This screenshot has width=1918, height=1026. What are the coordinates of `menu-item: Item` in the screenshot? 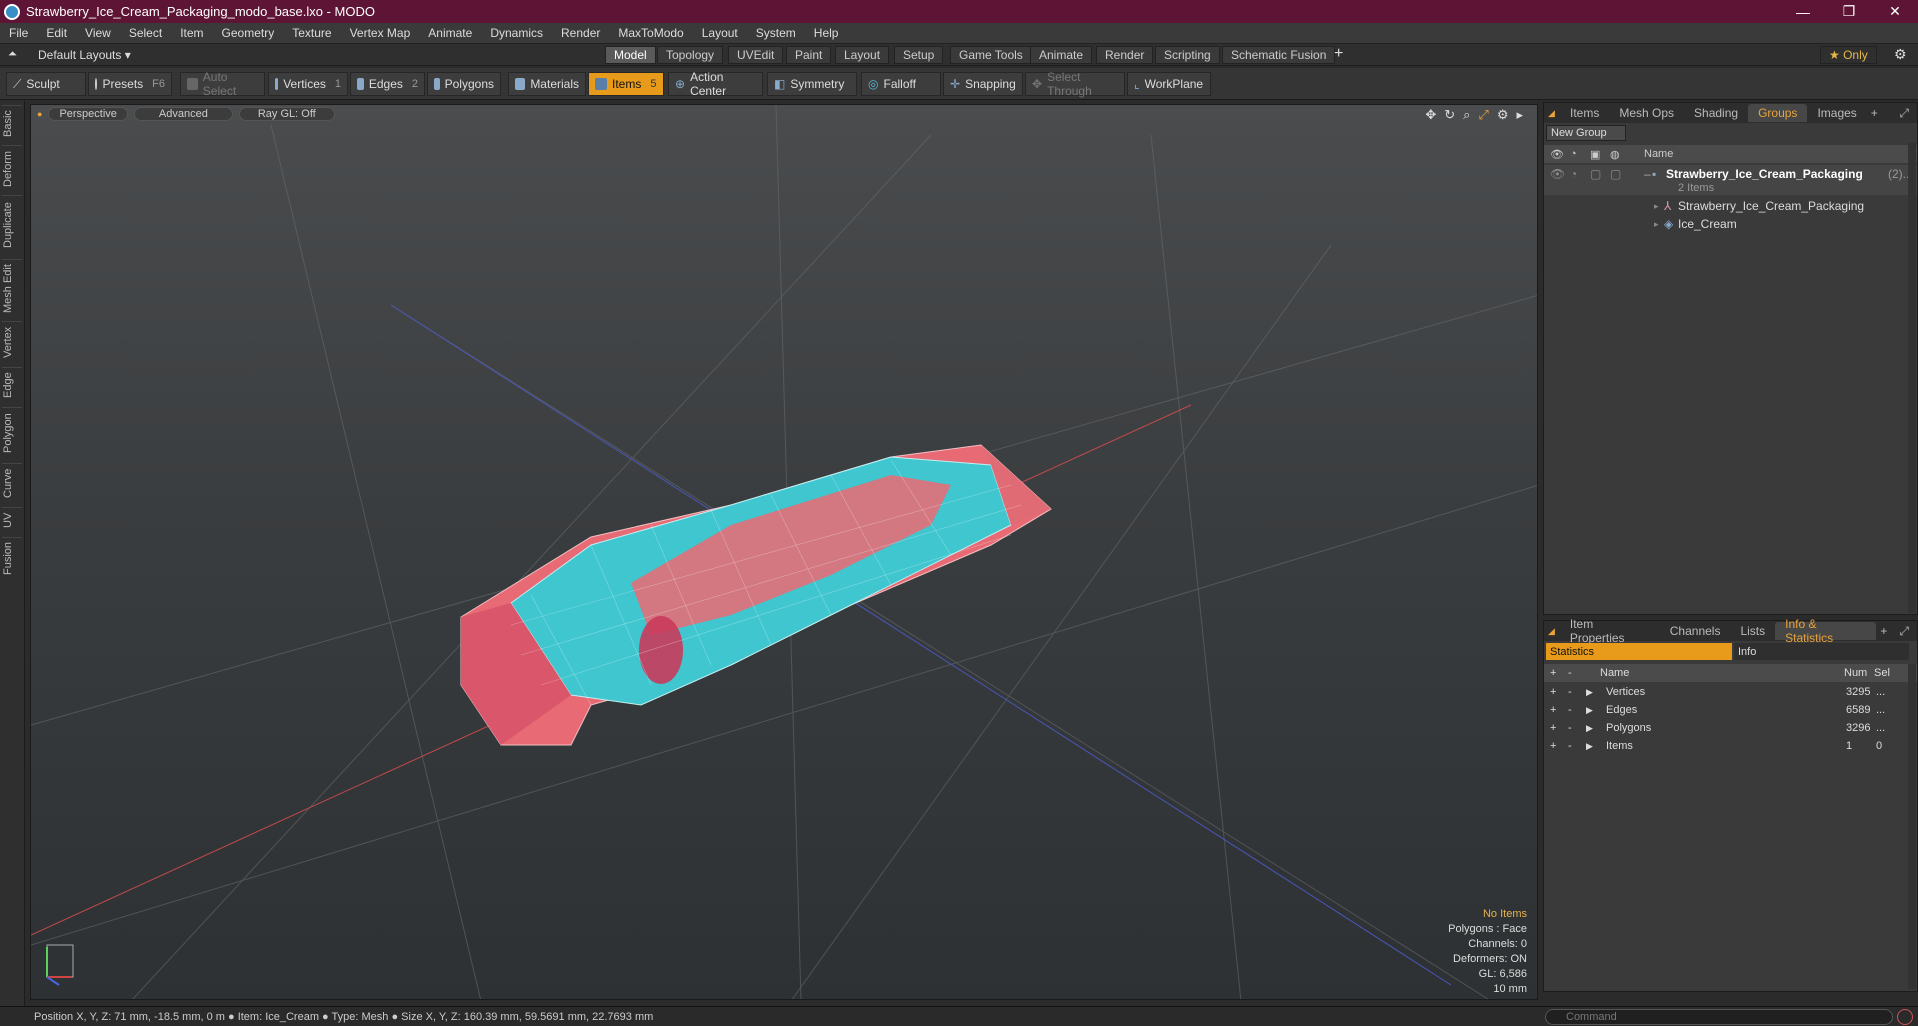 It's located at (191, 33).